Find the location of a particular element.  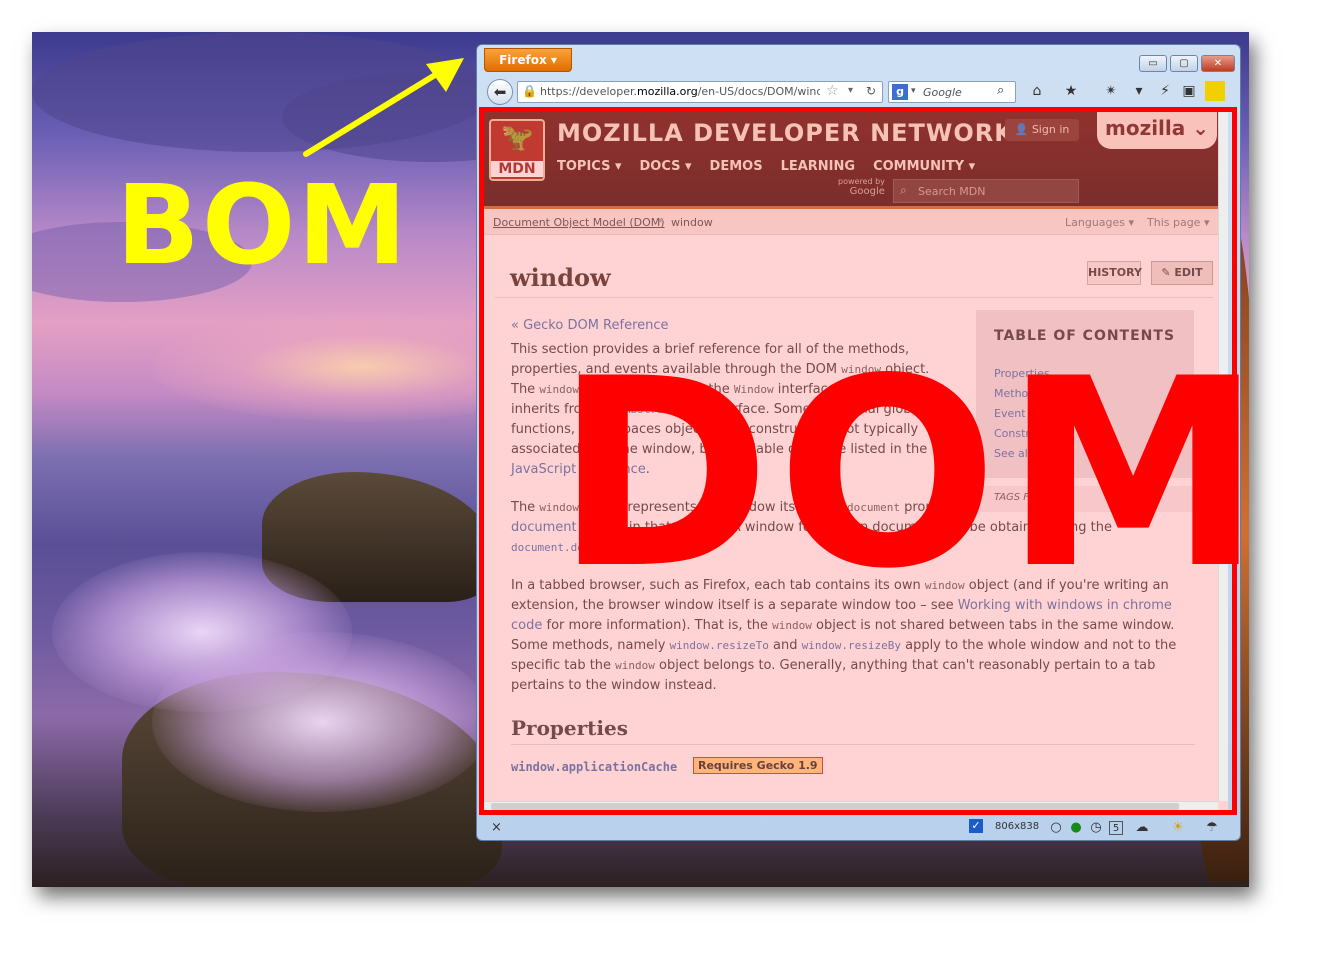

back-button: ⬅ is located at coordinates (500, 92).